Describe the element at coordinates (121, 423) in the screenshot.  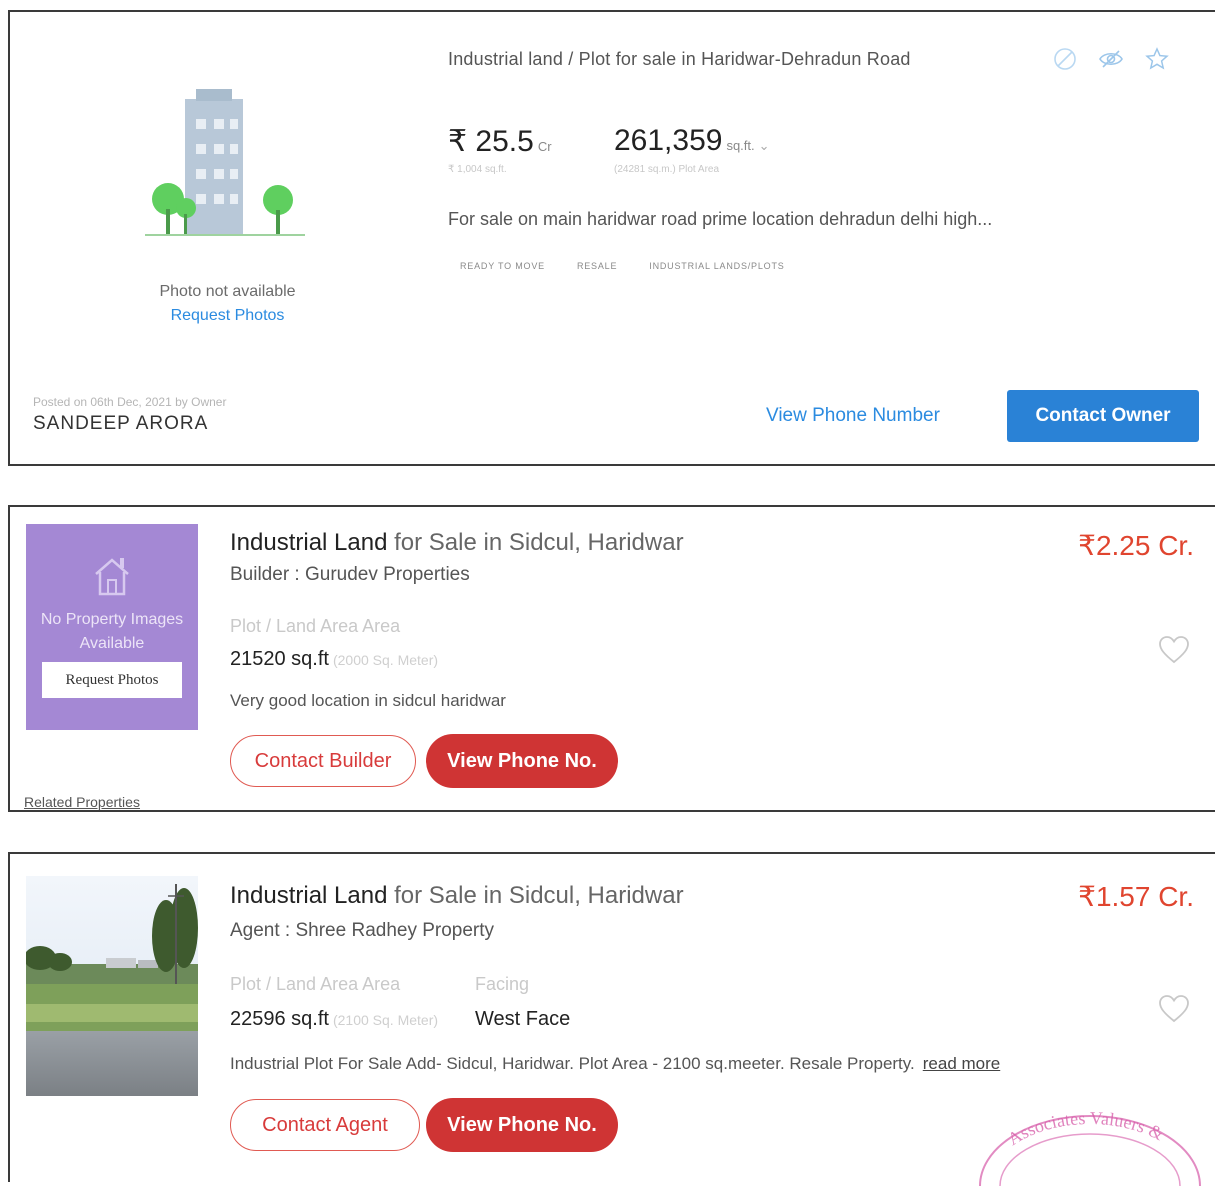
I see `owner-name: SANDEEP ARORA` at that location.